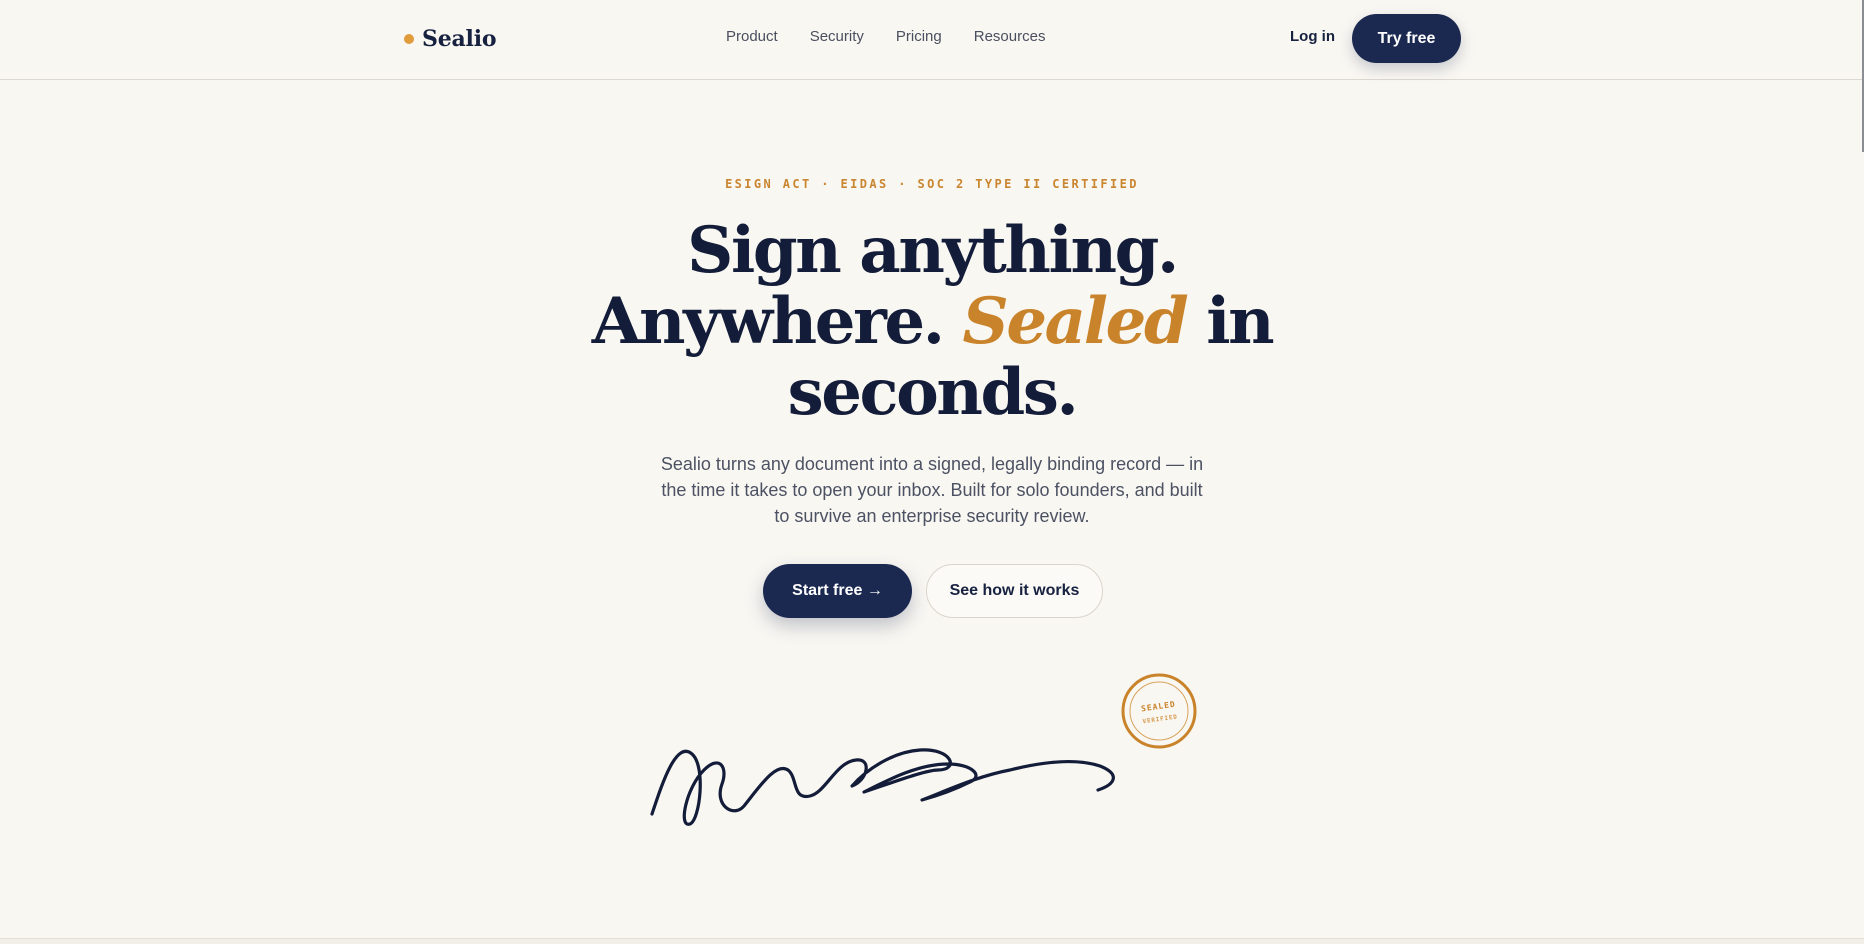 Image resolution: width=1864 pixels, height=944 pixels. Describe the element at coordinates (1075, 321) in the screenshot. I see `headline-accent-word: Sealed` at that location.